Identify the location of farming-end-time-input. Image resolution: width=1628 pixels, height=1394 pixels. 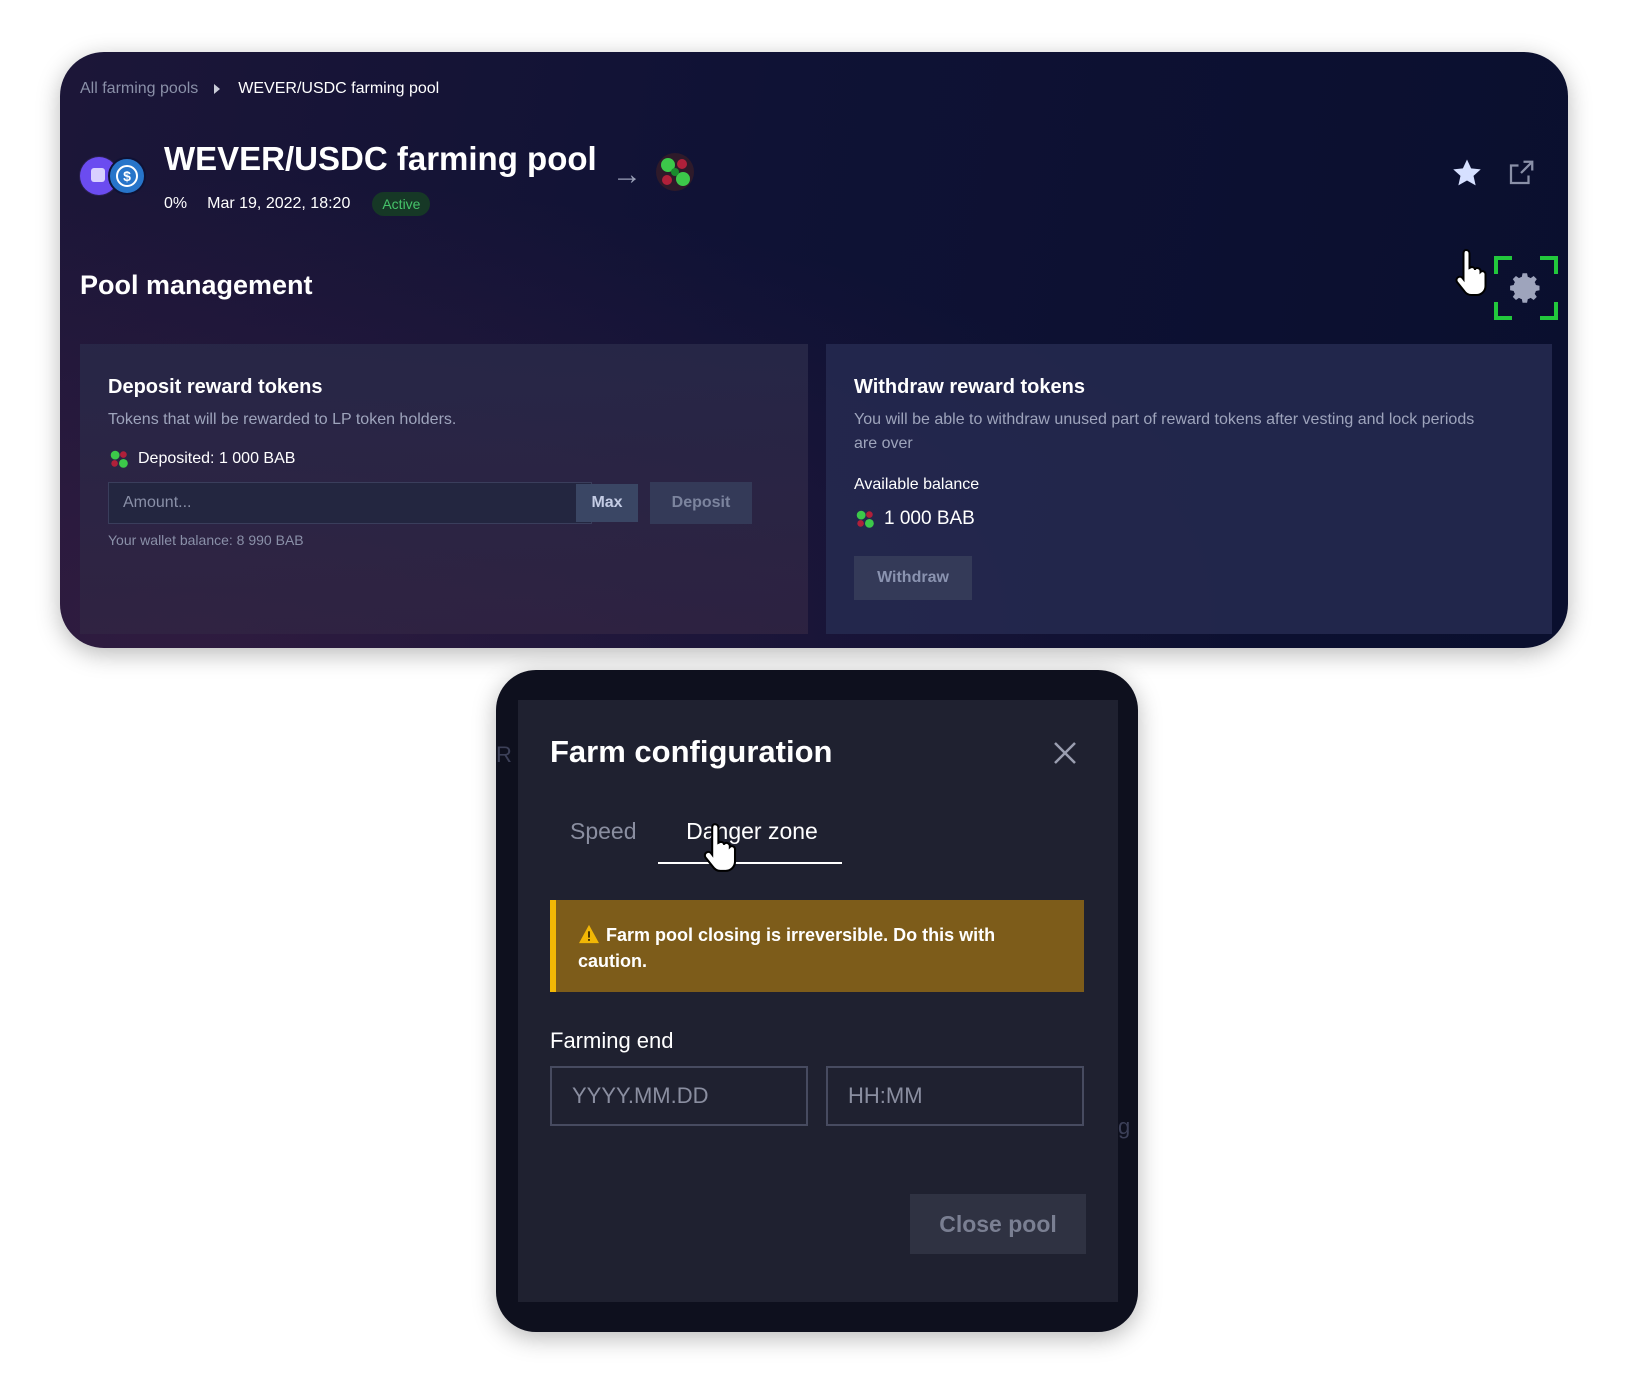
(955, 1096).